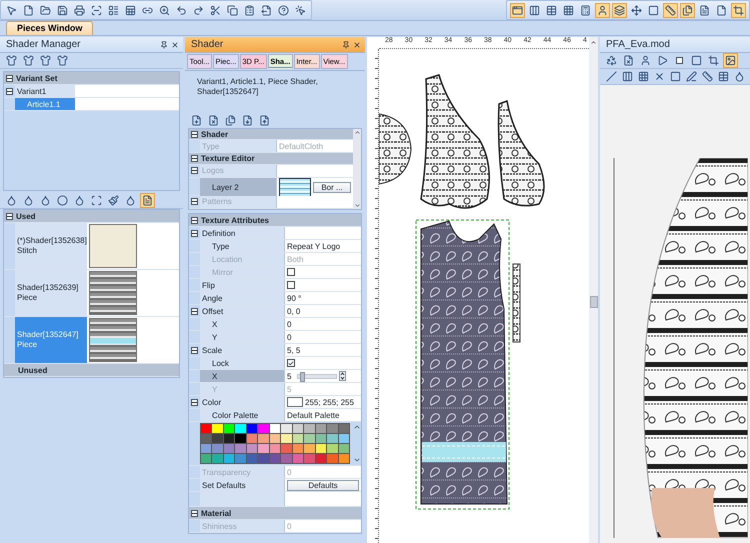  I want to click on pen-icon, so click(691, 76).